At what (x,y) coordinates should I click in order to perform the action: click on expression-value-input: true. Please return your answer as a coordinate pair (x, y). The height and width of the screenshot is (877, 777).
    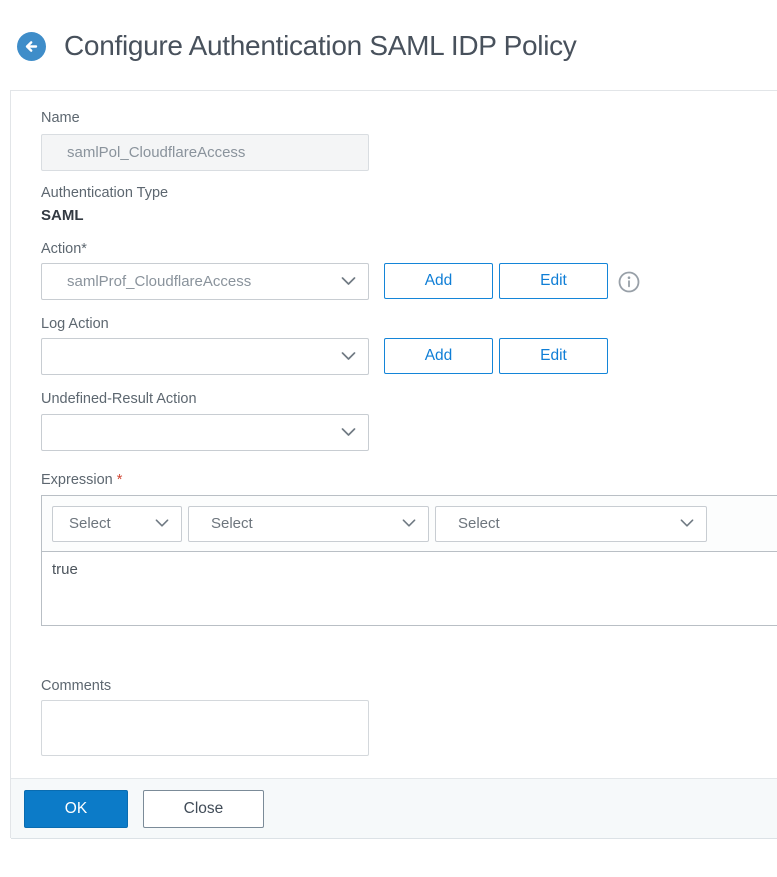
    Looking at the image, I should click on (409, 588).